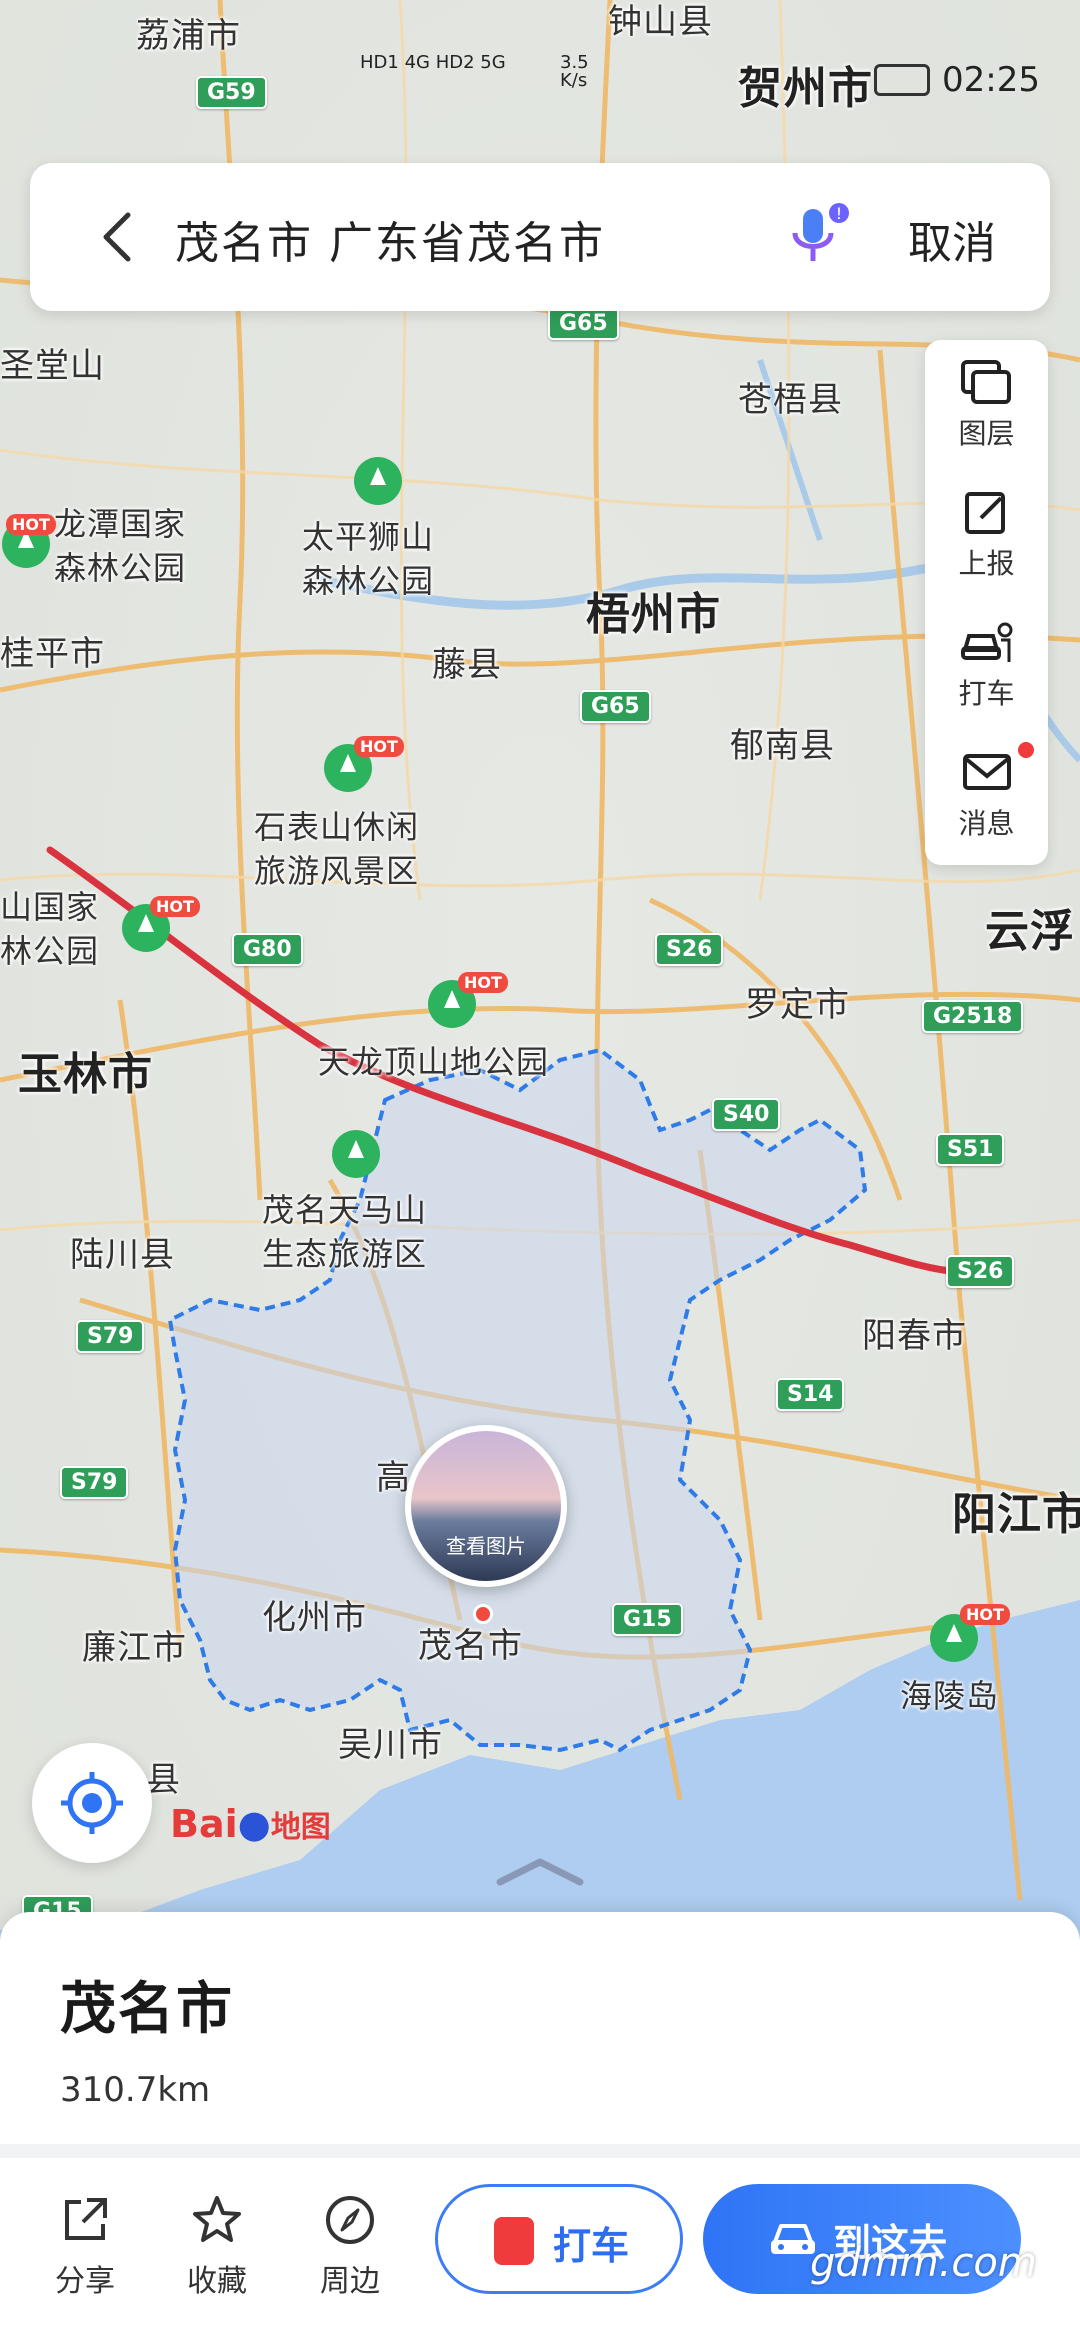  I want to click on taxi-red-icon, so click(514, 2241).